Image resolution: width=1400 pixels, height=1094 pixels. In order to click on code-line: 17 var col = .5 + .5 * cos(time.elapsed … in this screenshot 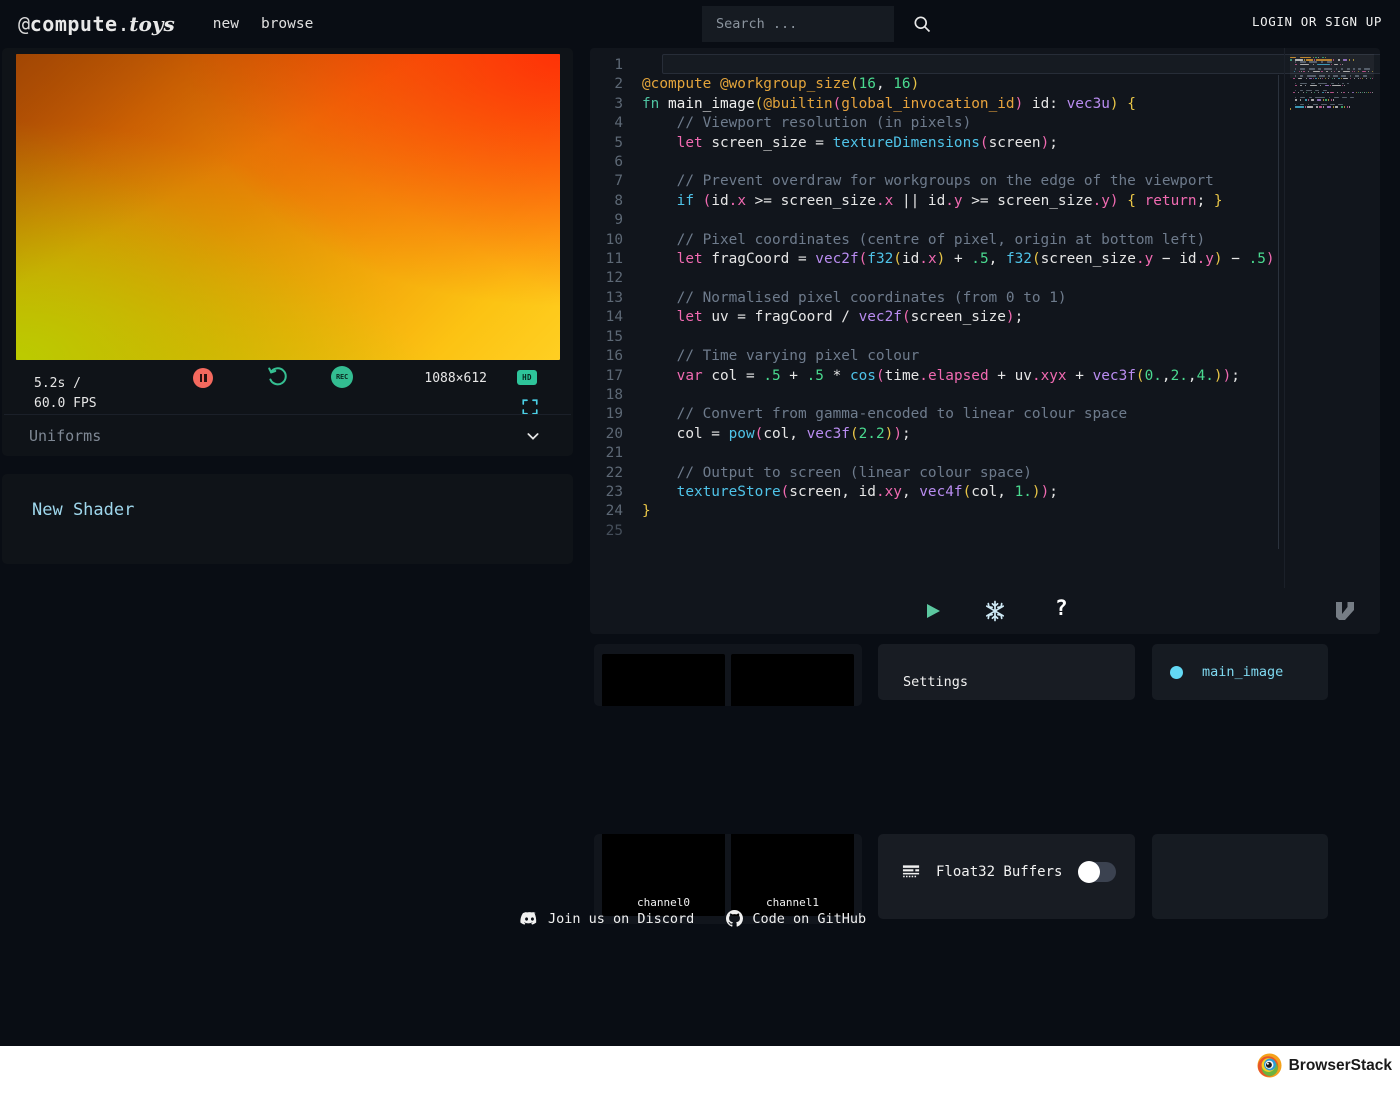, I will do `click(937, 376)`.